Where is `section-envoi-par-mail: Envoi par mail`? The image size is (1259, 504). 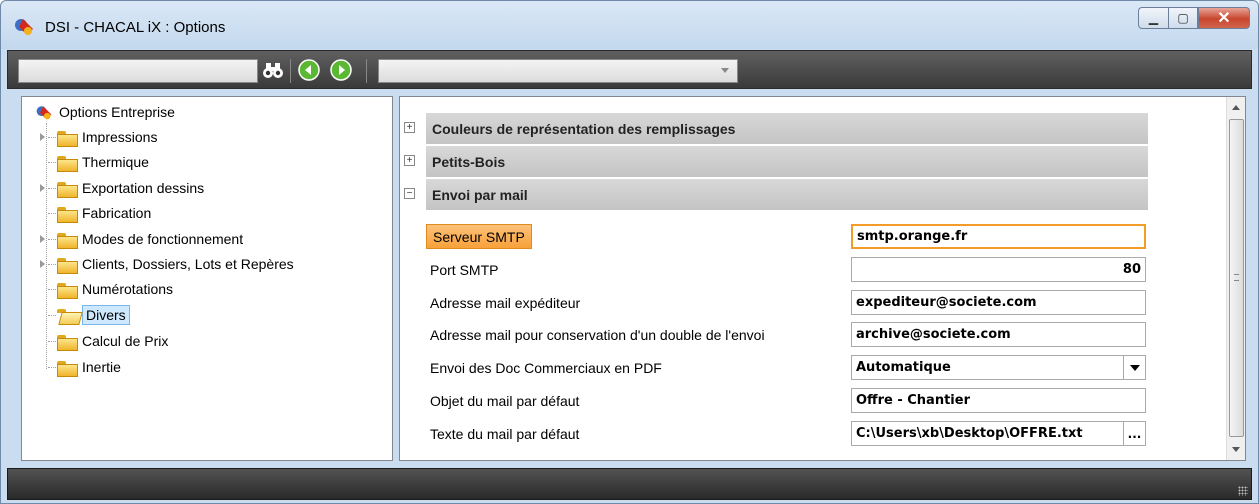 section-envoi-par-mail: Envoi par mail is located at coordinates (787, 195).